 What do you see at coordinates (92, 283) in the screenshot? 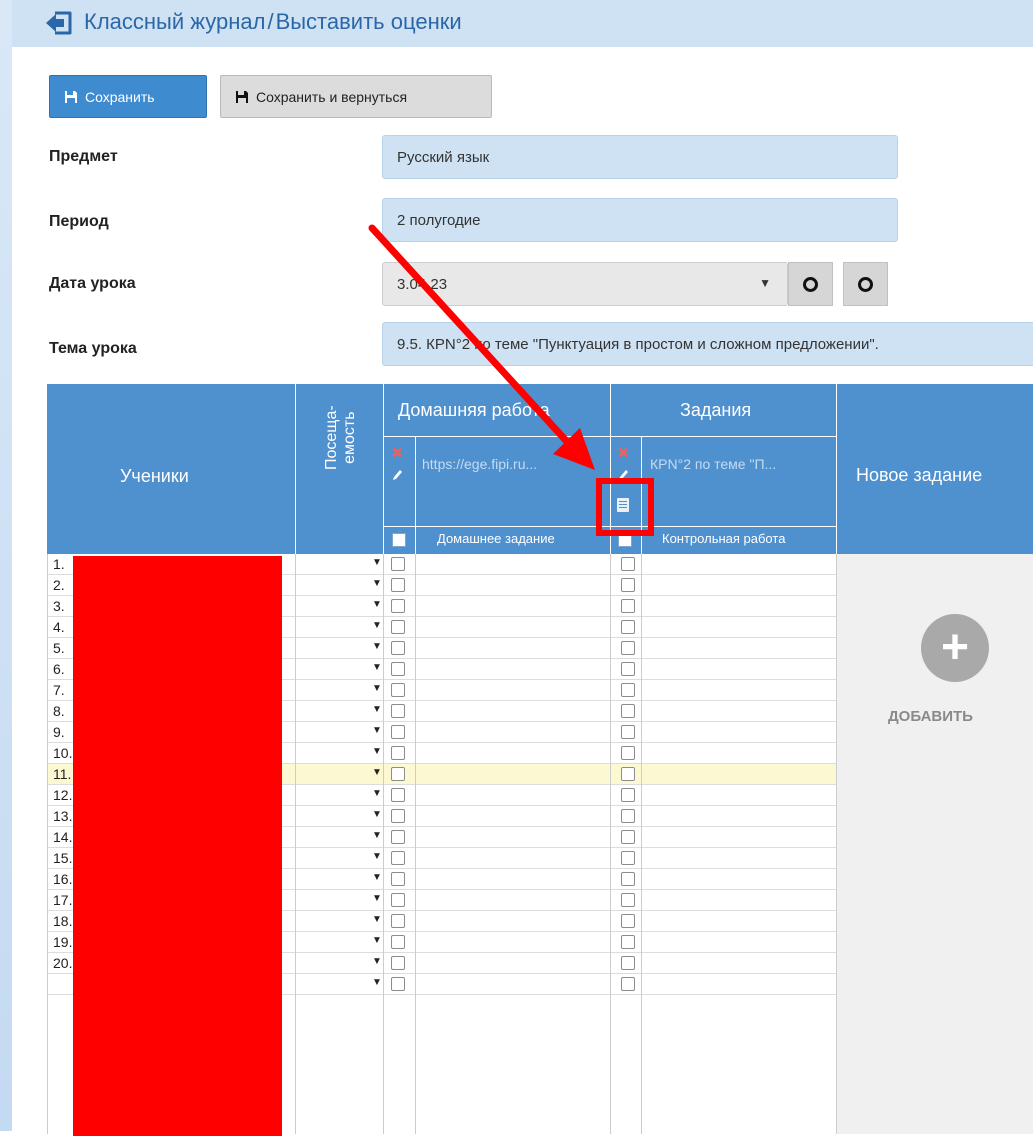
I see `lesson-date-label: Дата урока` at bounding box center [92, 283].